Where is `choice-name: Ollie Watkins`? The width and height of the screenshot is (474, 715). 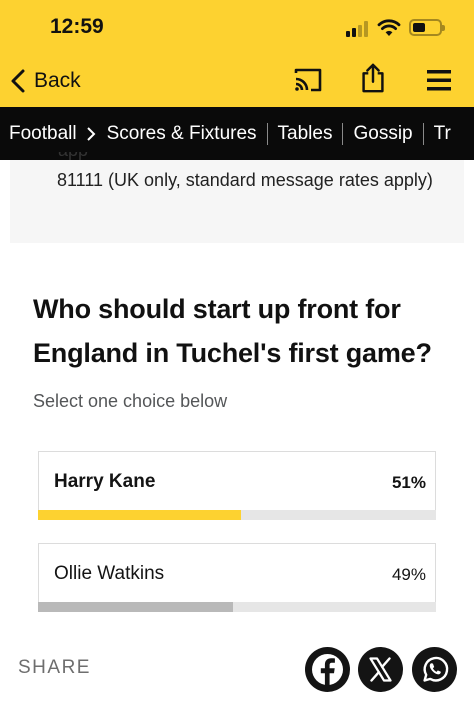 choice-name: Ollie Watkins is located at coordinates (109, 573).